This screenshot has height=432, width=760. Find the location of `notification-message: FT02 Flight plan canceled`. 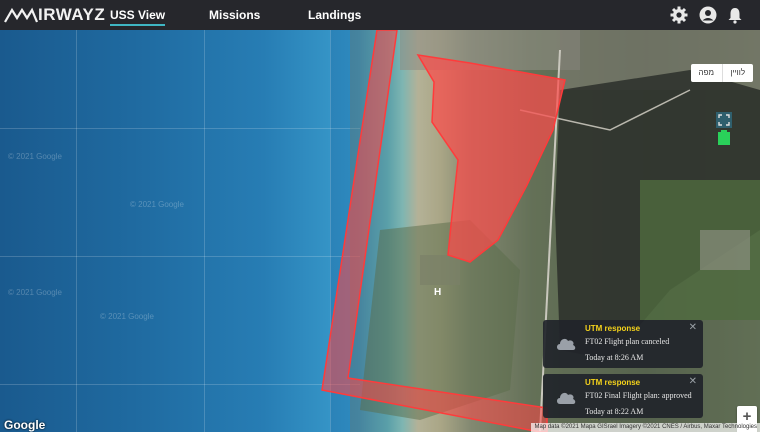

notification-message: FT02 Flight plan canceled is located at coordinates (627, 341).